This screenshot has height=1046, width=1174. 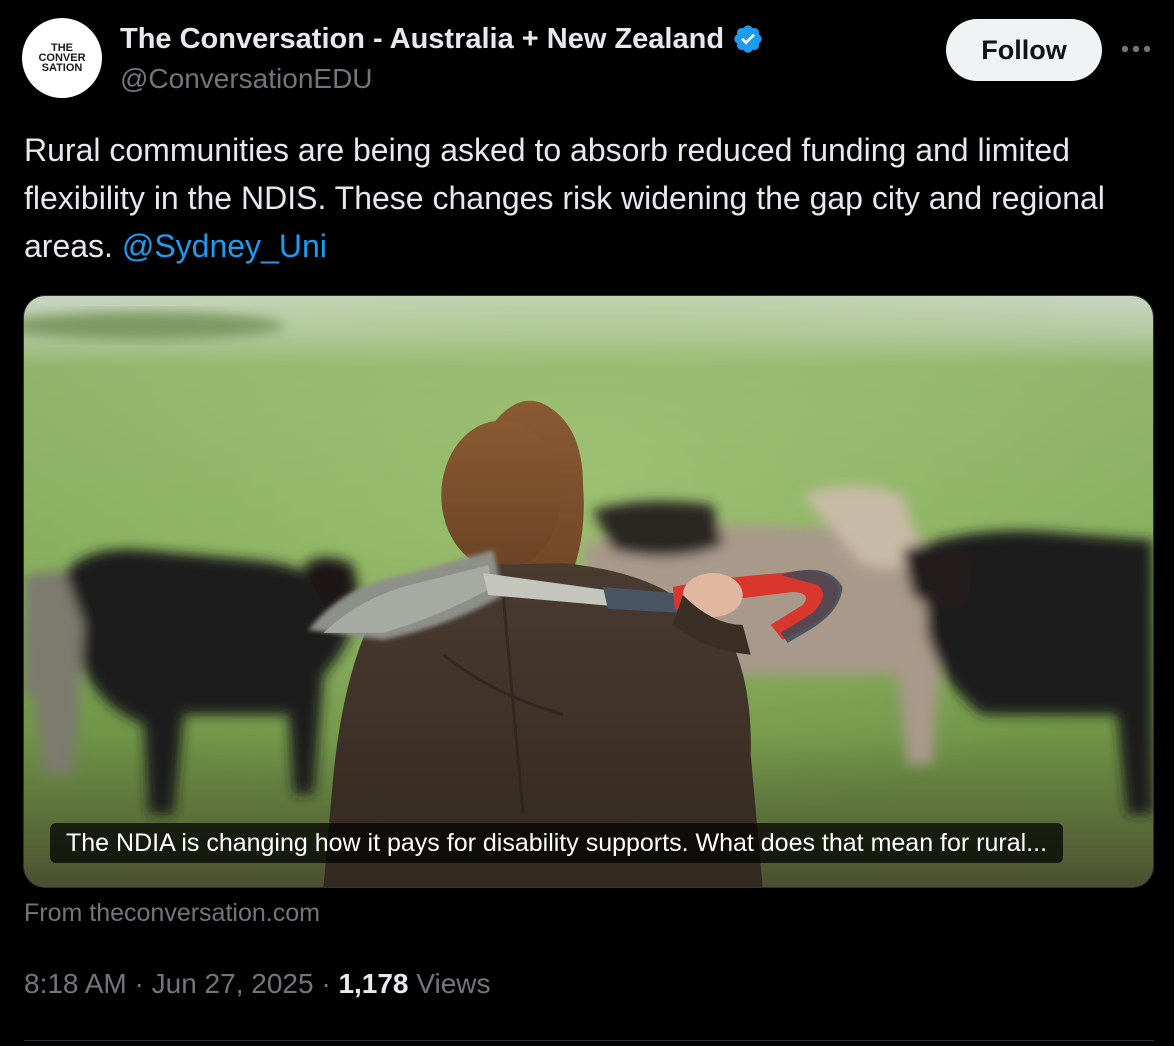 What do you see at coordinates (75, 983) in the screenshot?
I see `tweet-time: 8:18 AM` at bounding box center [75, 983].